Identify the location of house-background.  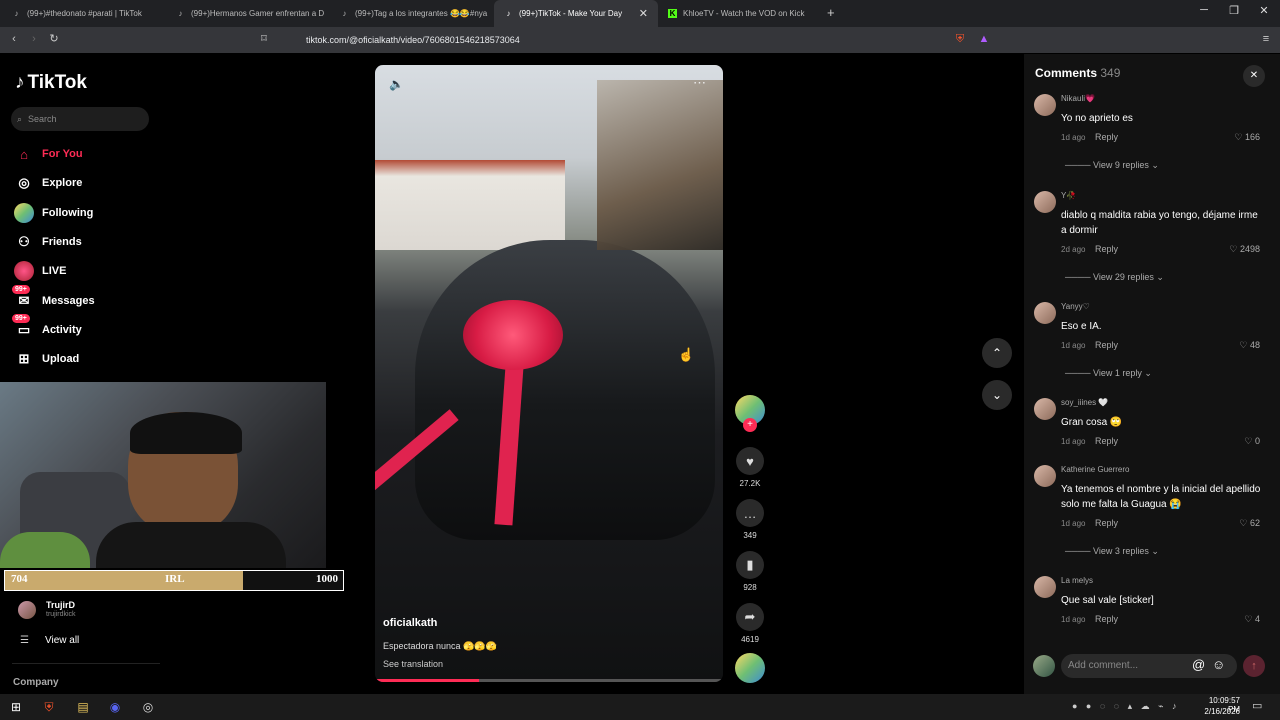
(470, 205).